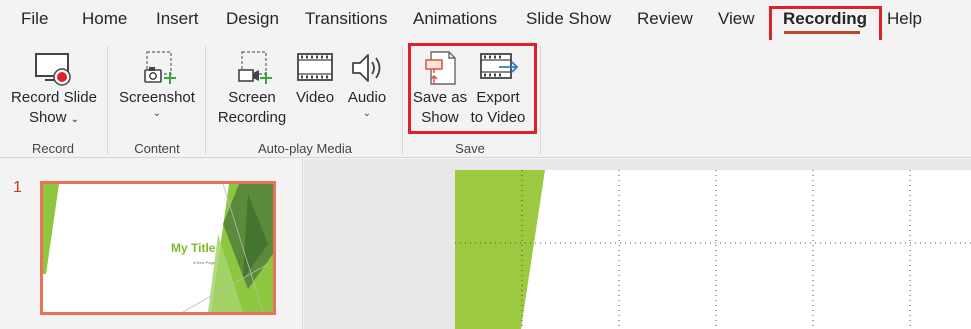  What do you see at coordinates (53, 69) in the screenshot?
I see `record-slide-show-icon` at bounding box center [53, 69].